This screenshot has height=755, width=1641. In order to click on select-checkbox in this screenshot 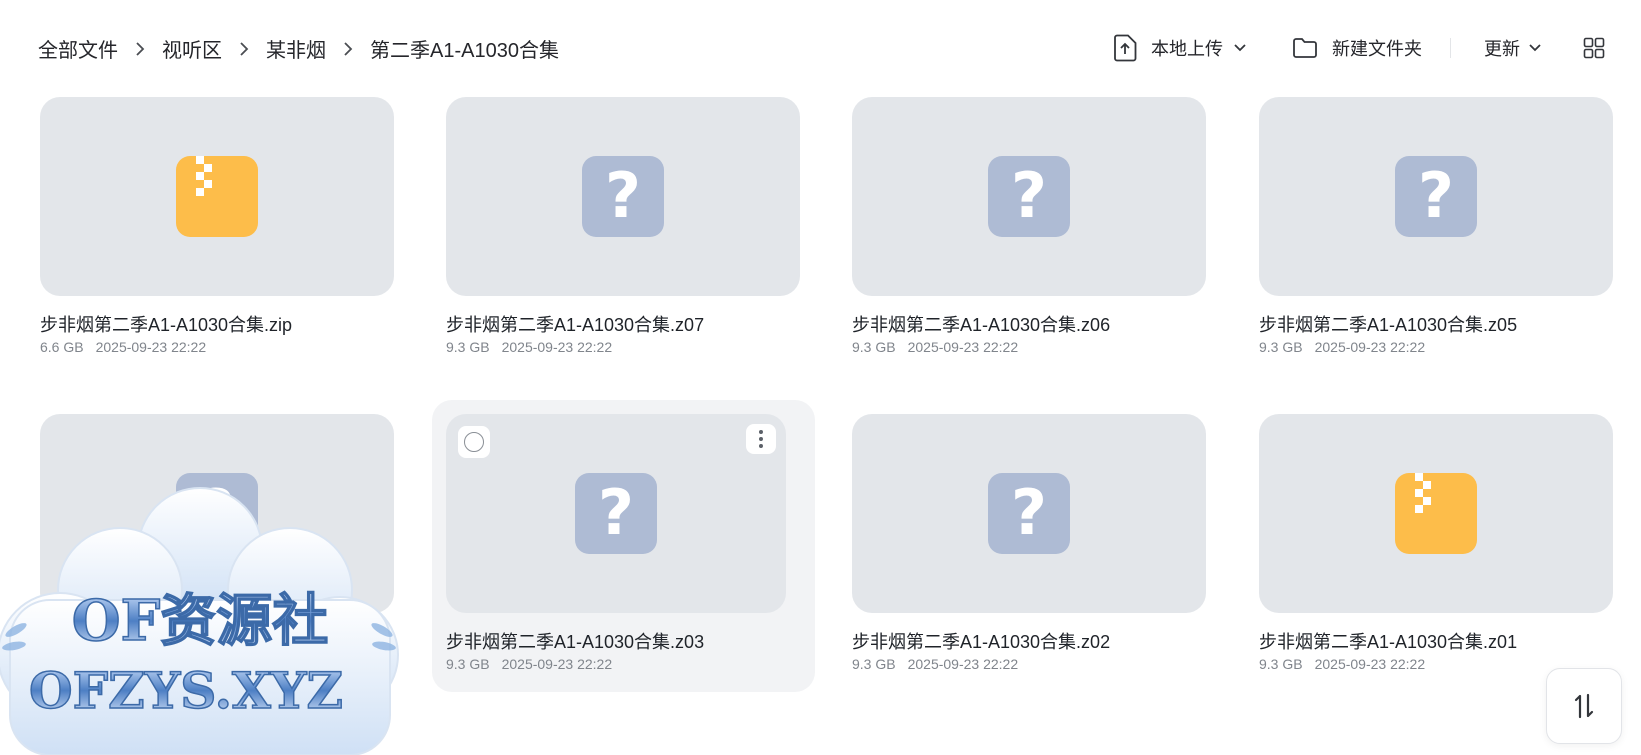, I will do `click(474, 442)`.